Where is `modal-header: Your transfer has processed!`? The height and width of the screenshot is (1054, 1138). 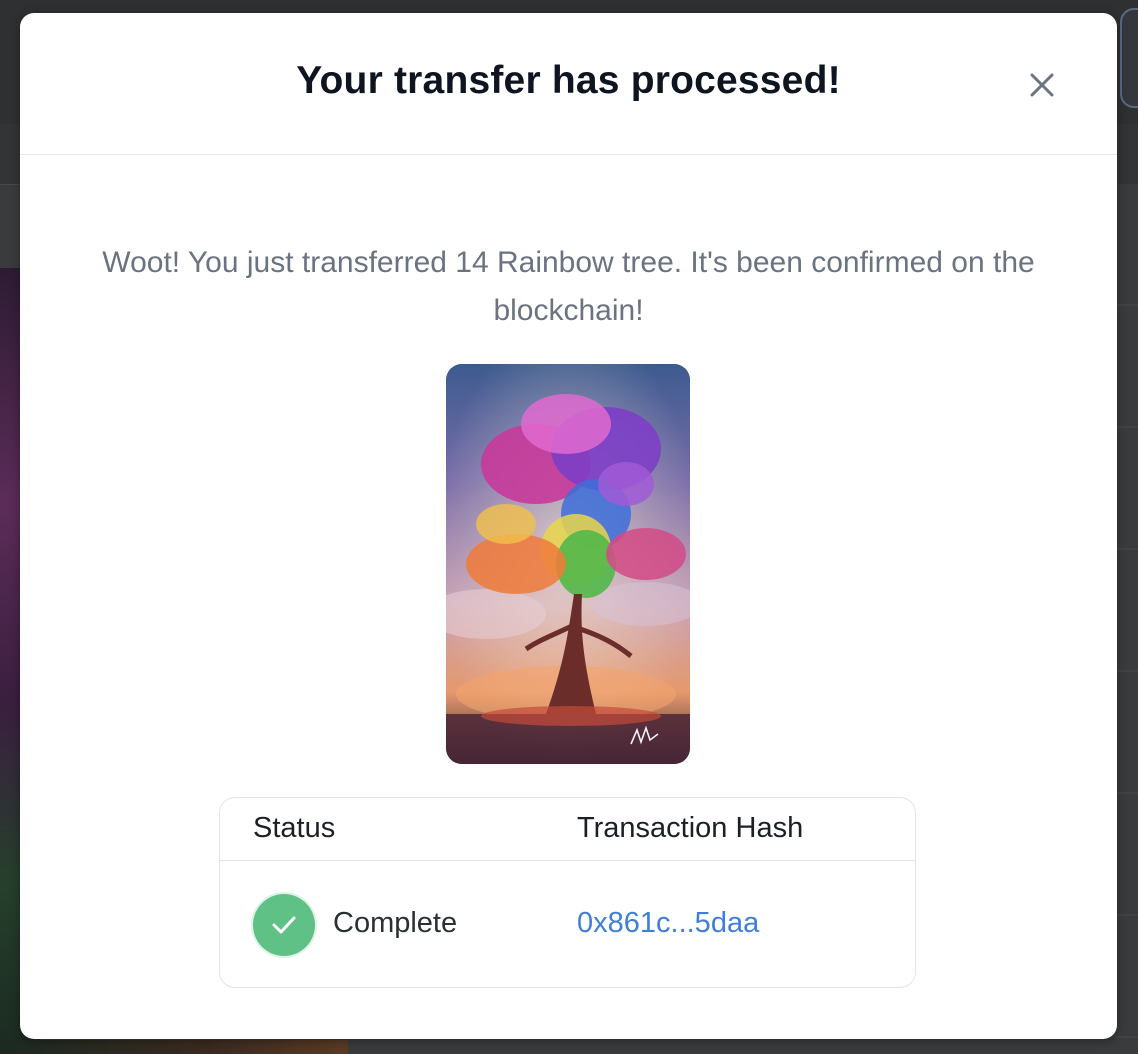 modal-header: Your transfer has processed! is located at coordinates (568, 84).